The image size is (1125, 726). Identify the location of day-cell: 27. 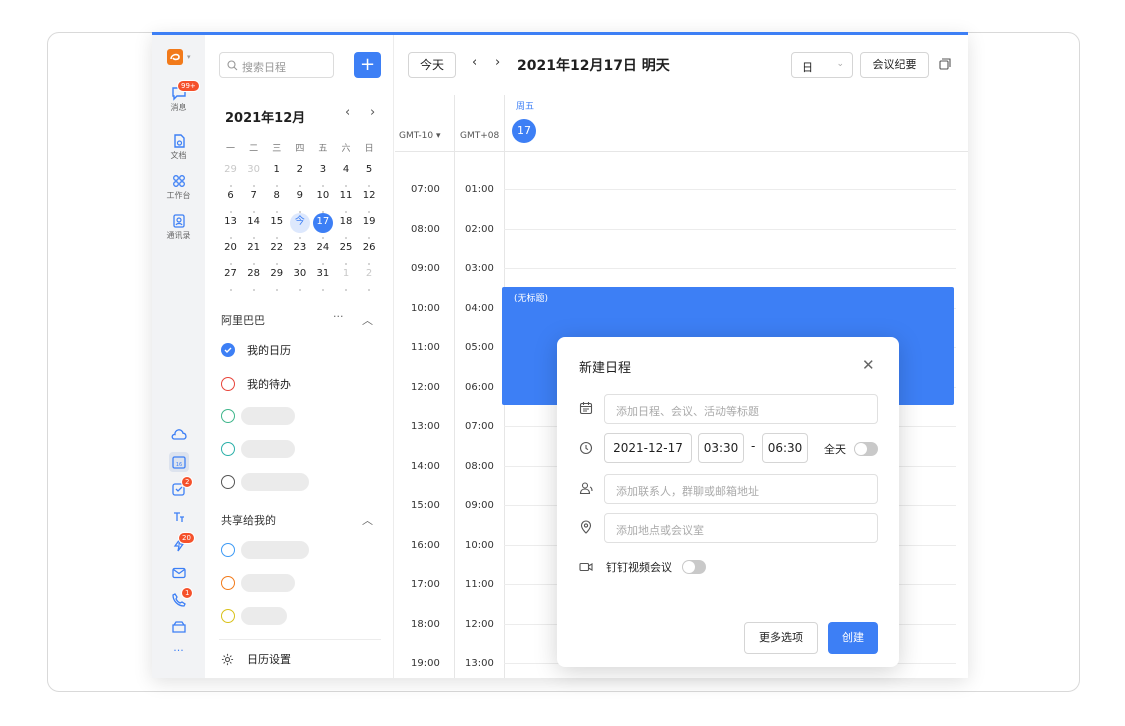
(230, 278).